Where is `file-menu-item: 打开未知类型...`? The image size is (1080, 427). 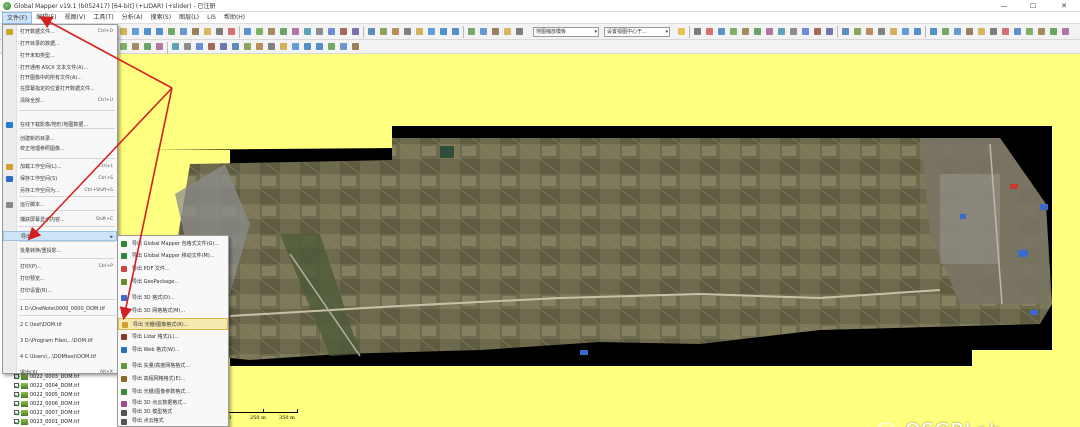
file-menu-item: 打开未知类型... is located at coordinates (60, 56).